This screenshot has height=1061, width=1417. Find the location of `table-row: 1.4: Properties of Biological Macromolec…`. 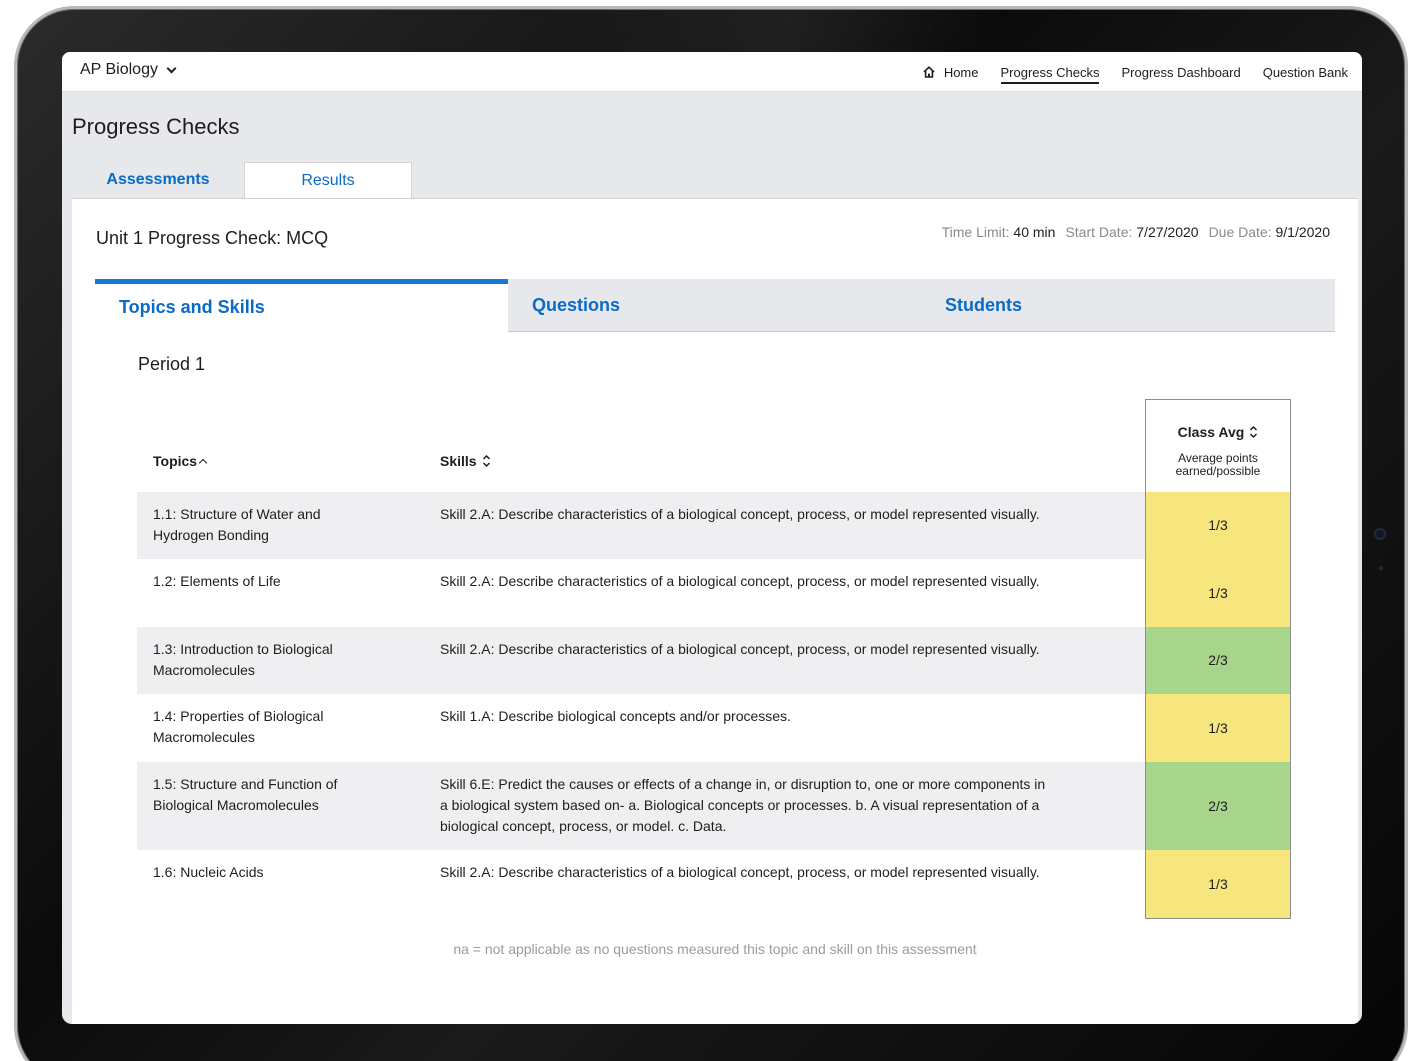

table-row: 1.4: Properties of Biological Macromolec… is located at coordinates (714, 728).